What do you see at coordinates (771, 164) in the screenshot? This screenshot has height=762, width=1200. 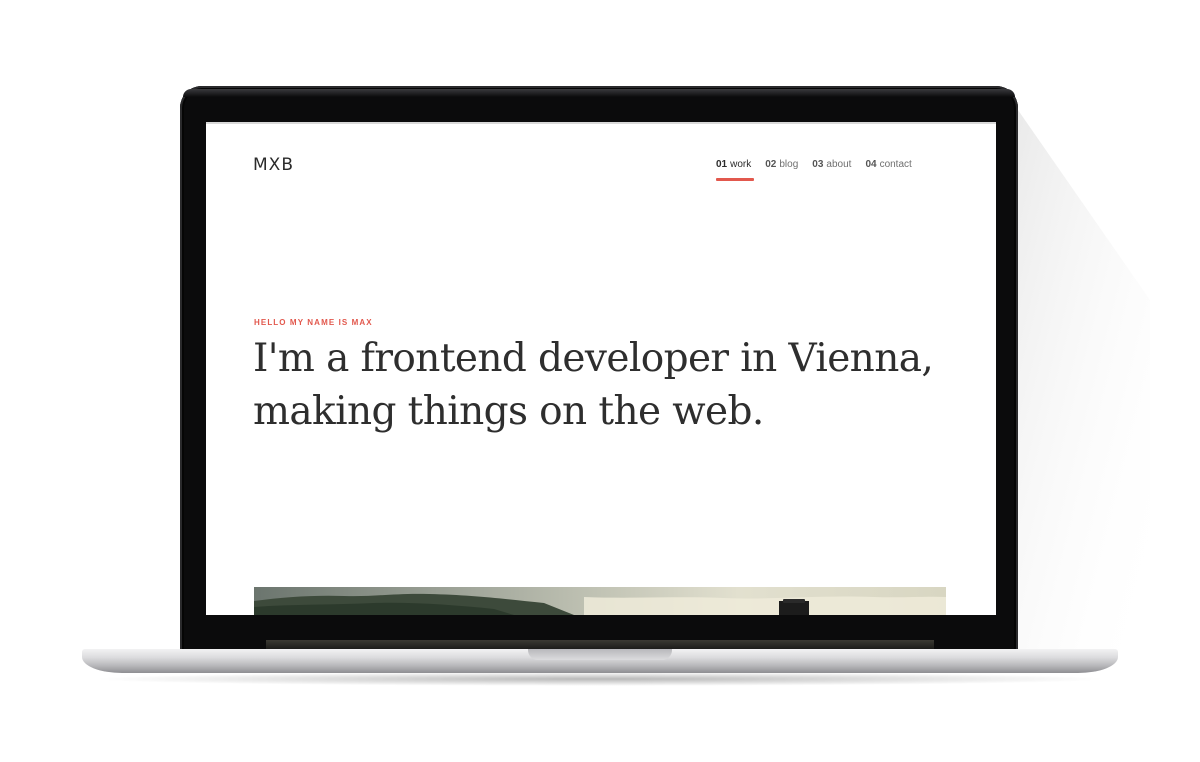 I see `nav-item-number: 02` at bounding box center [771, 164].